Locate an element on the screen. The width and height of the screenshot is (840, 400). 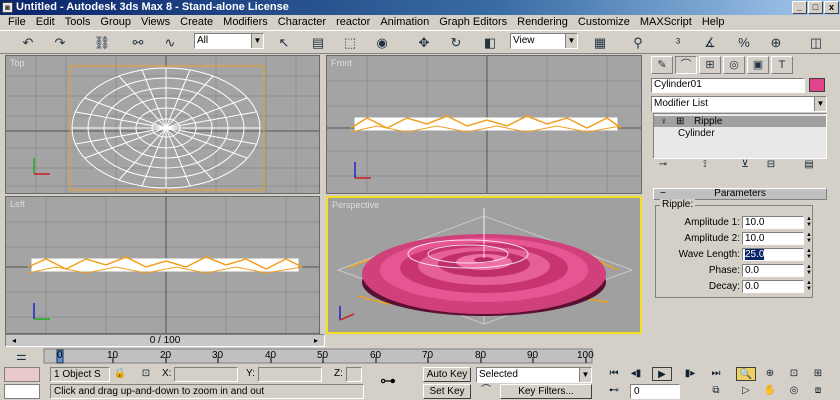
menu-group: Group is located at coordinates (116, 22).